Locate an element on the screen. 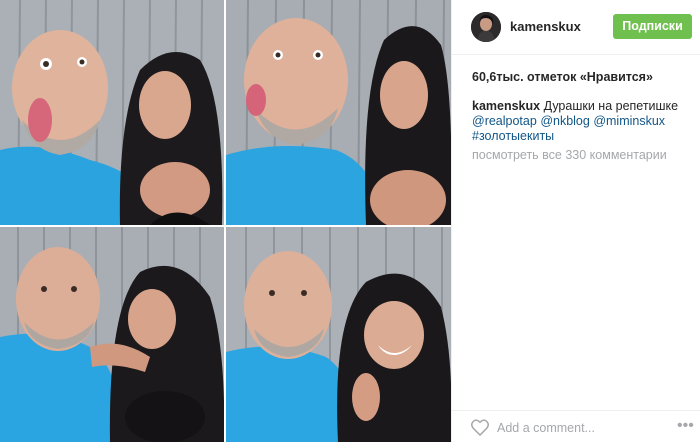  ellipsis-icon: ••• is located at coordinates (686, 426).